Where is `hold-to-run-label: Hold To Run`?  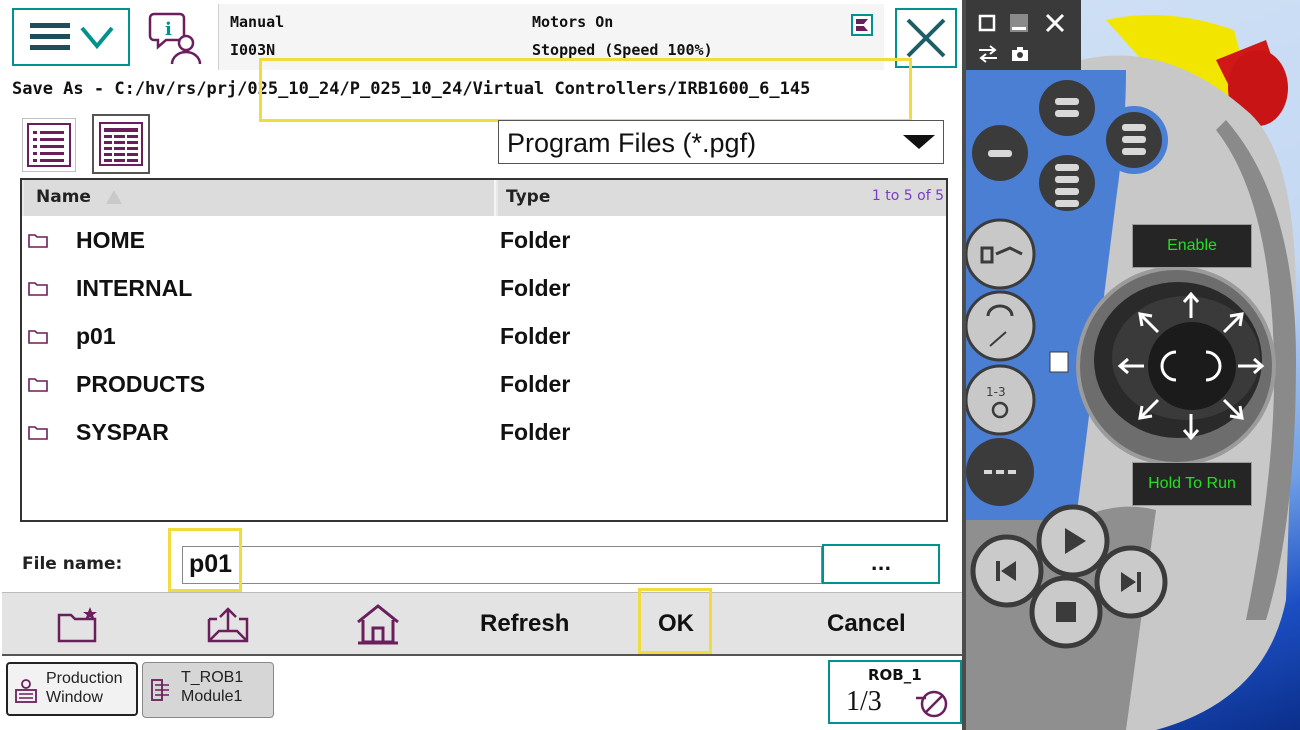
hold-to-run-label: Hold To Run is located at coordinates (1192, 483).